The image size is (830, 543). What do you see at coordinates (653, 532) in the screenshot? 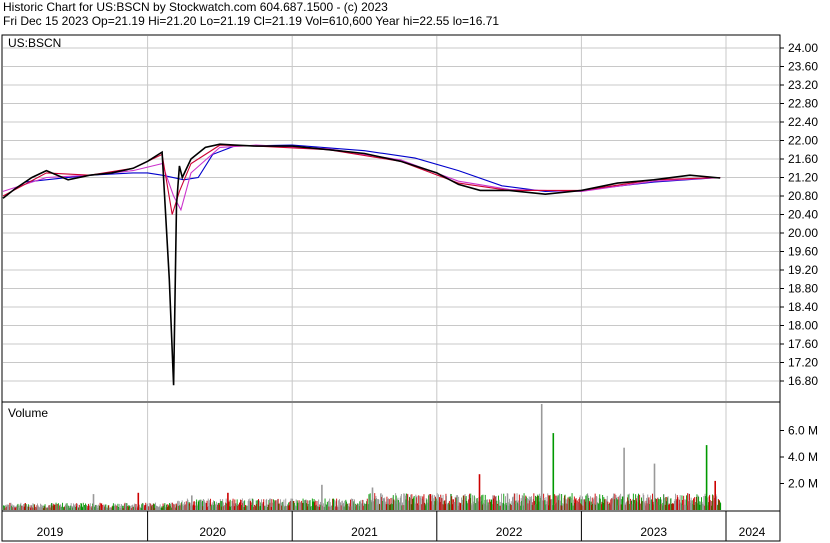
I see `x-axis-year-label: 2023` at bounding box center [653, 532].